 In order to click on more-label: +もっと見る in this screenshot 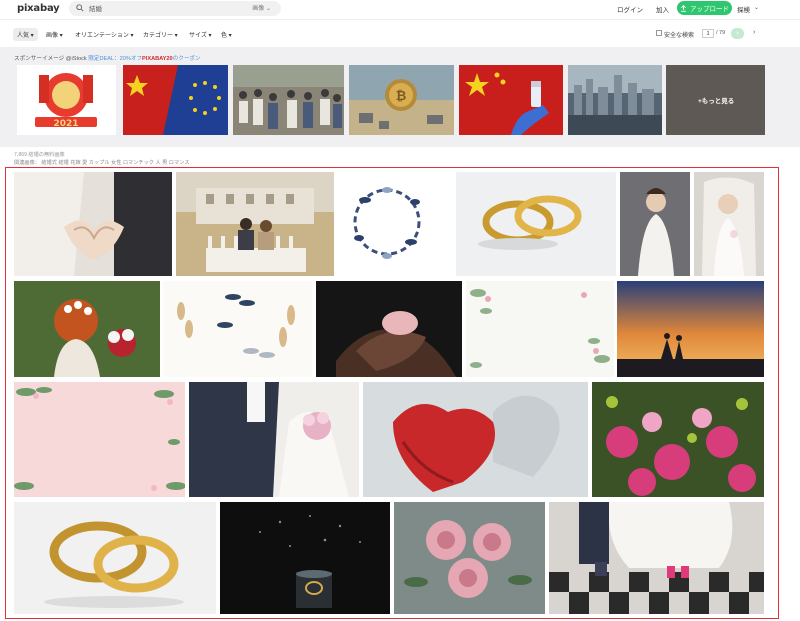, I will do `click(716, 101)`.